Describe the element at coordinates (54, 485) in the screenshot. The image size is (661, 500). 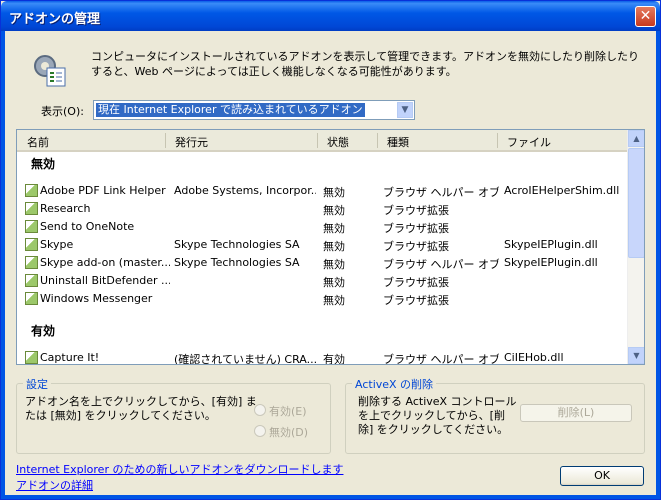
I see `addon-details-link: アドオンの詳細` at that location.